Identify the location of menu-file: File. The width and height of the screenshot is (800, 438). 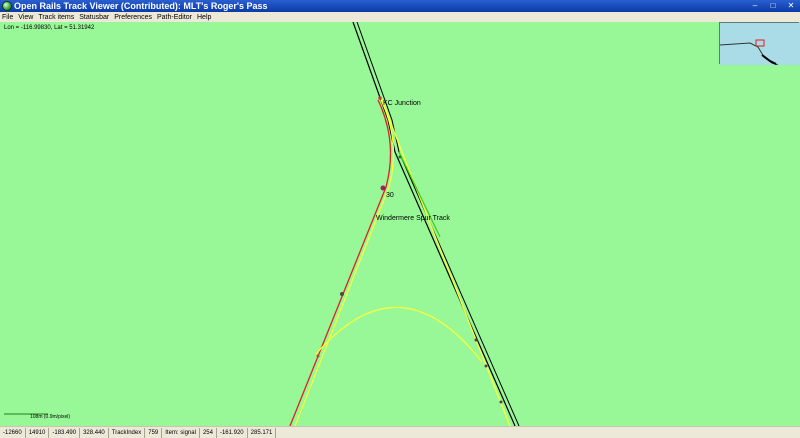
(7, 17).